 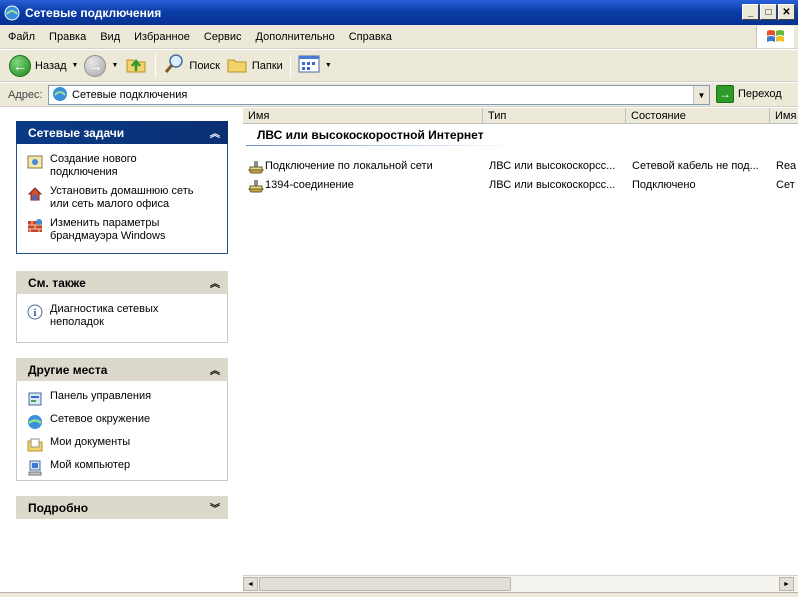 I want to click on forward-button: → ▼, so click(x=101, y=66).